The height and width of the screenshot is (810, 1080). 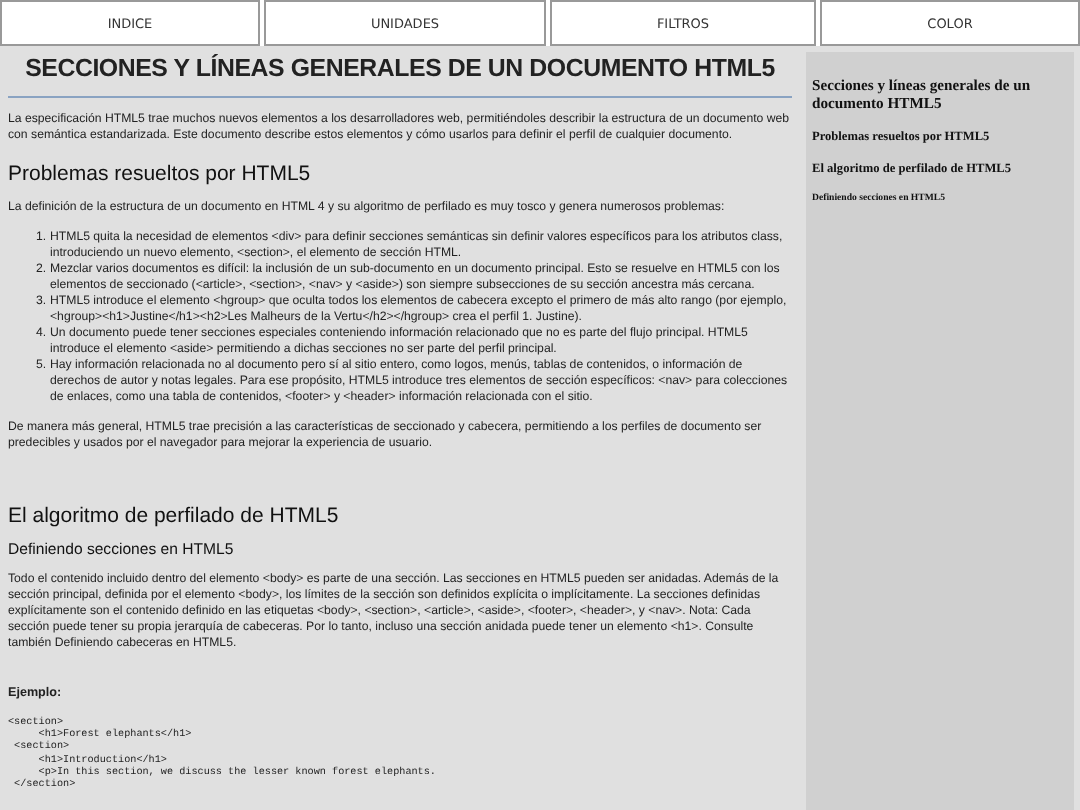 What do you see at coordinates (400, 76) in the screenshot?
I see `page-title: SECCIONES Y LÍNEAS GENERALES DE UN DOCUMENTO HTML5` at bounding box center [400, 76].